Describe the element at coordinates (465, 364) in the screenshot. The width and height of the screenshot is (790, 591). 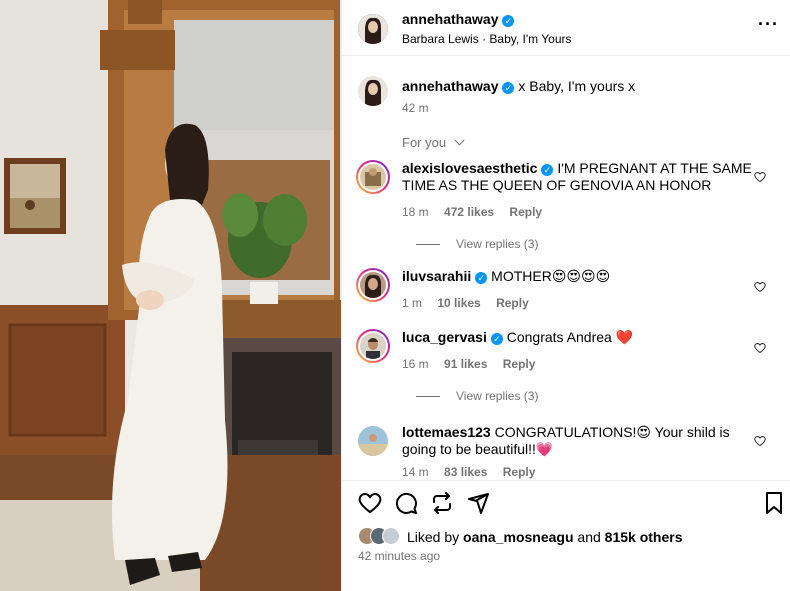
I see `comment-likes: 91 likes` at that location.